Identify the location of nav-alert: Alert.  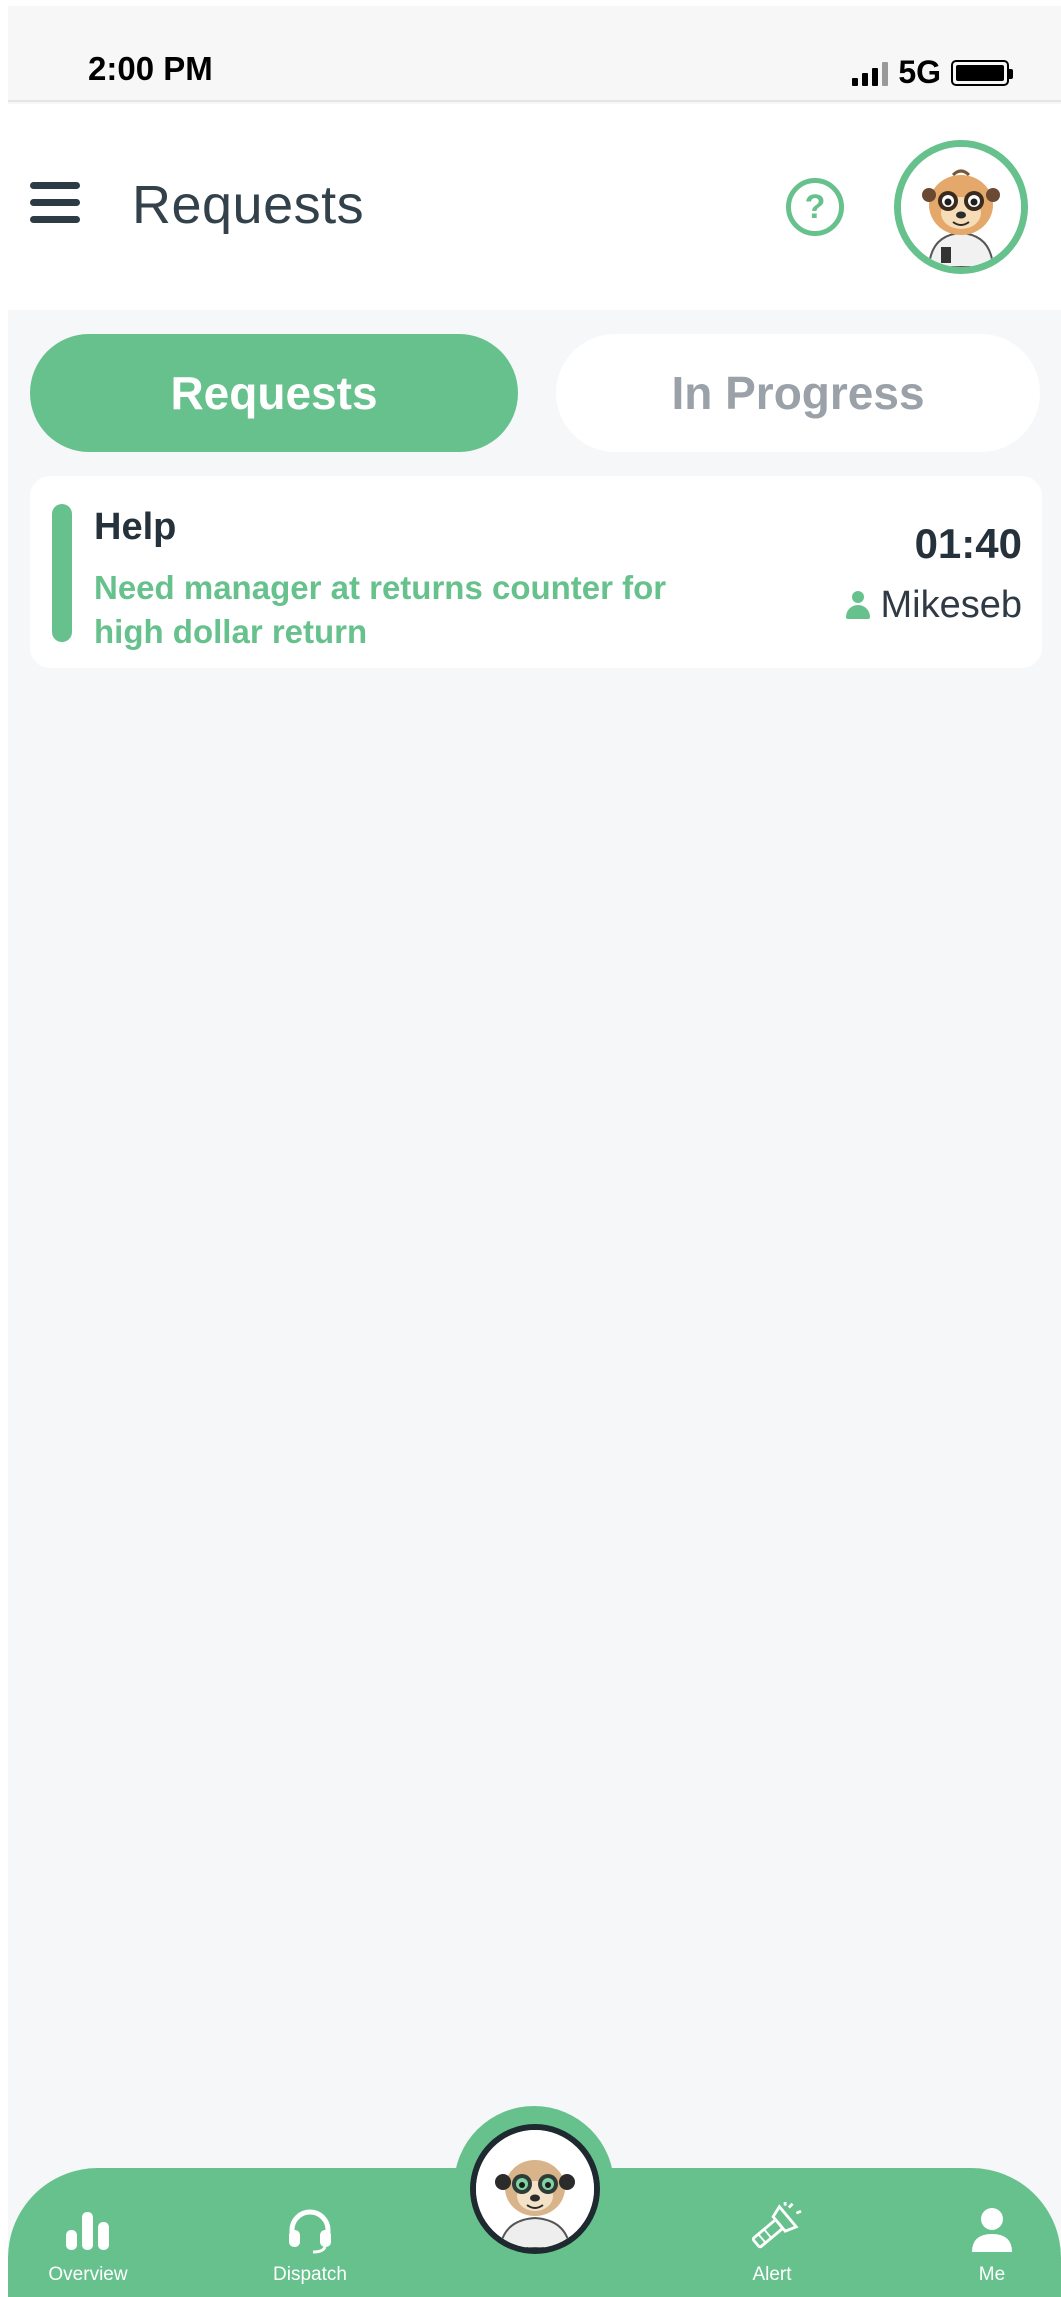
(772, 2249).